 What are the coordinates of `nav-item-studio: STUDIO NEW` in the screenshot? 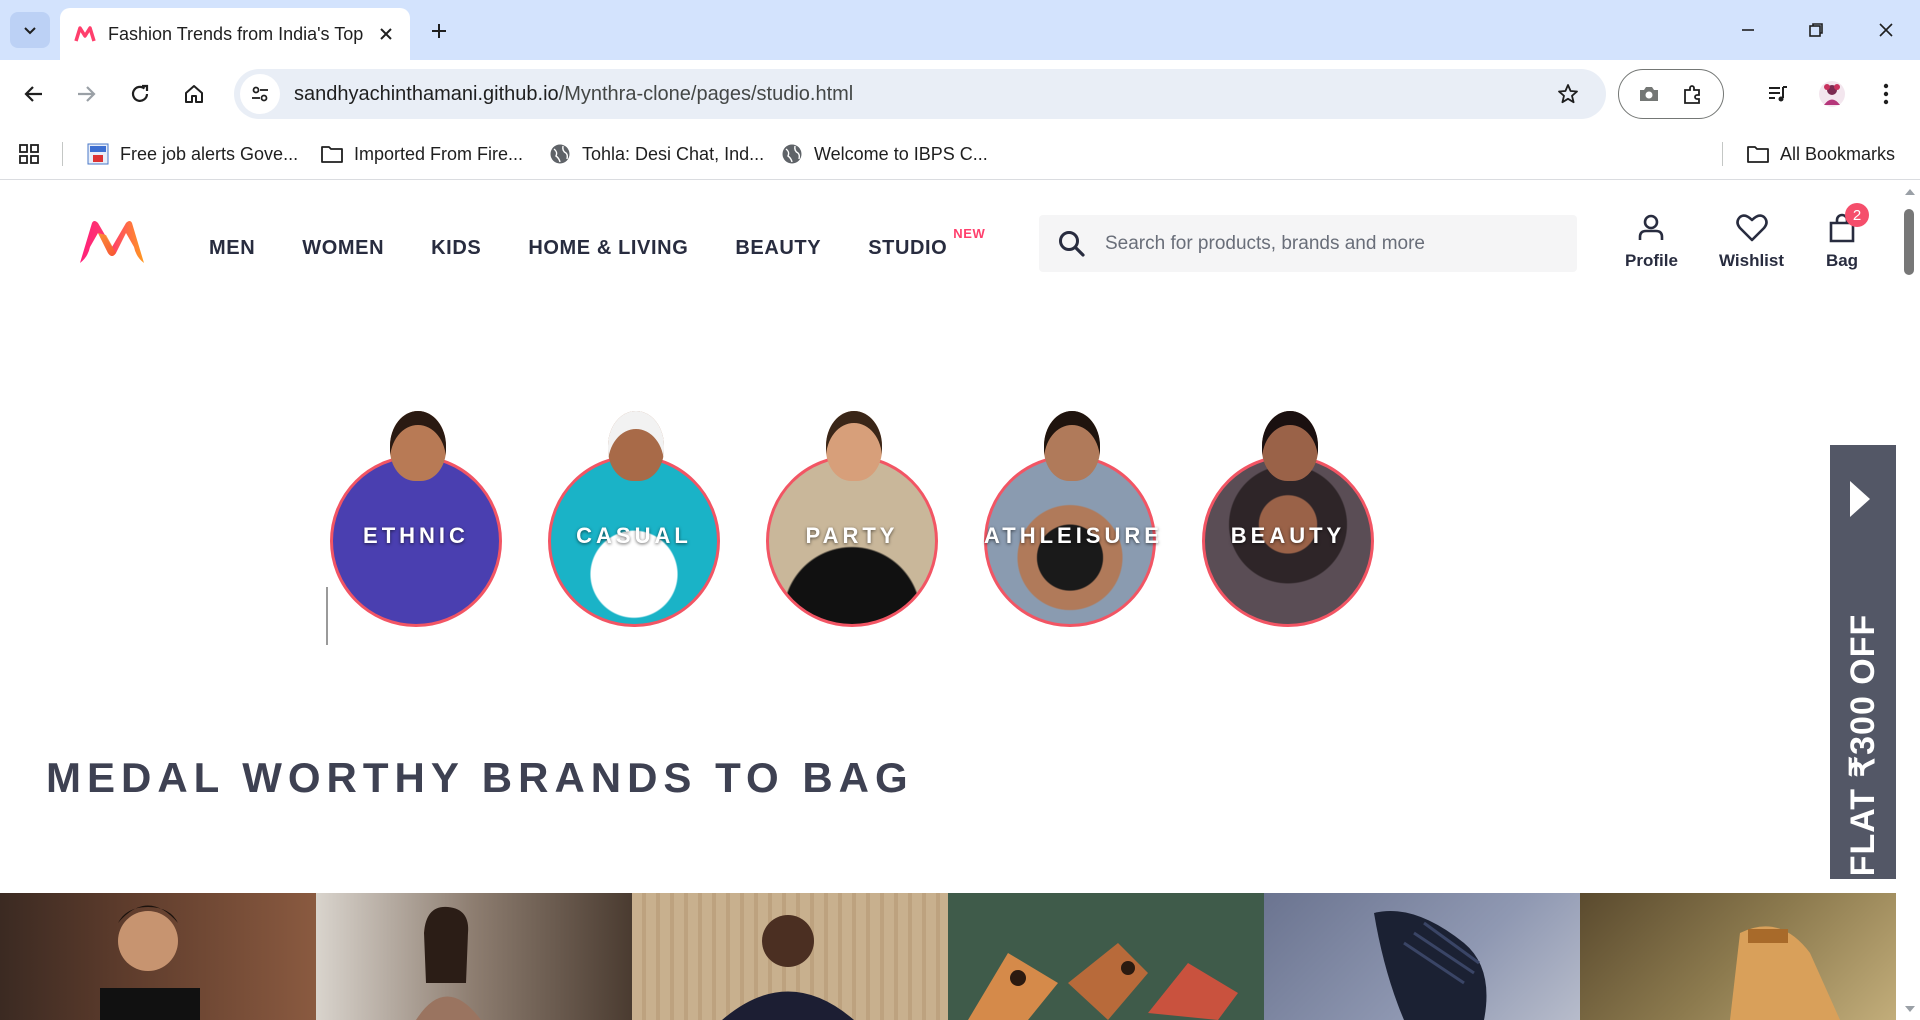 It's located at (926, 243).